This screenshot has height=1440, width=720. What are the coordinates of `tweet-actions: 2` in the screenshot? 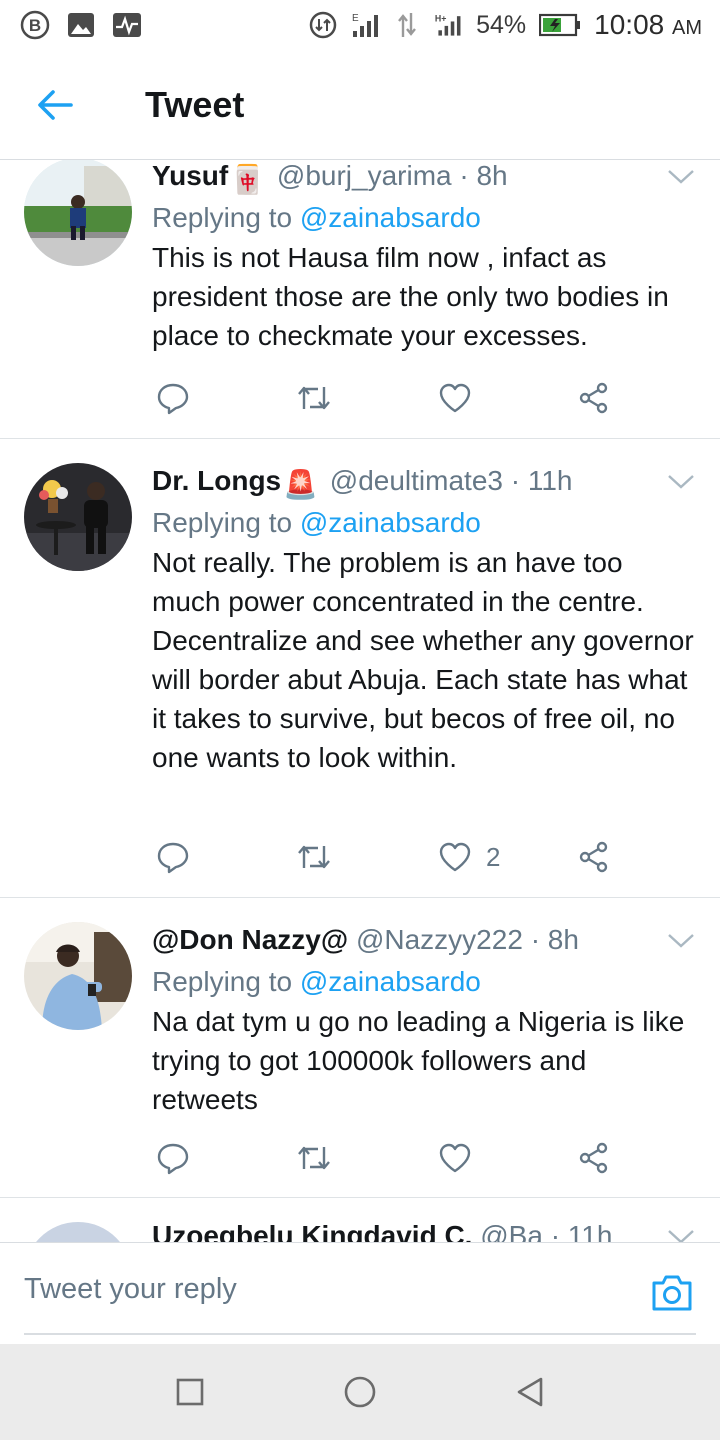 It's located at (392, 857).